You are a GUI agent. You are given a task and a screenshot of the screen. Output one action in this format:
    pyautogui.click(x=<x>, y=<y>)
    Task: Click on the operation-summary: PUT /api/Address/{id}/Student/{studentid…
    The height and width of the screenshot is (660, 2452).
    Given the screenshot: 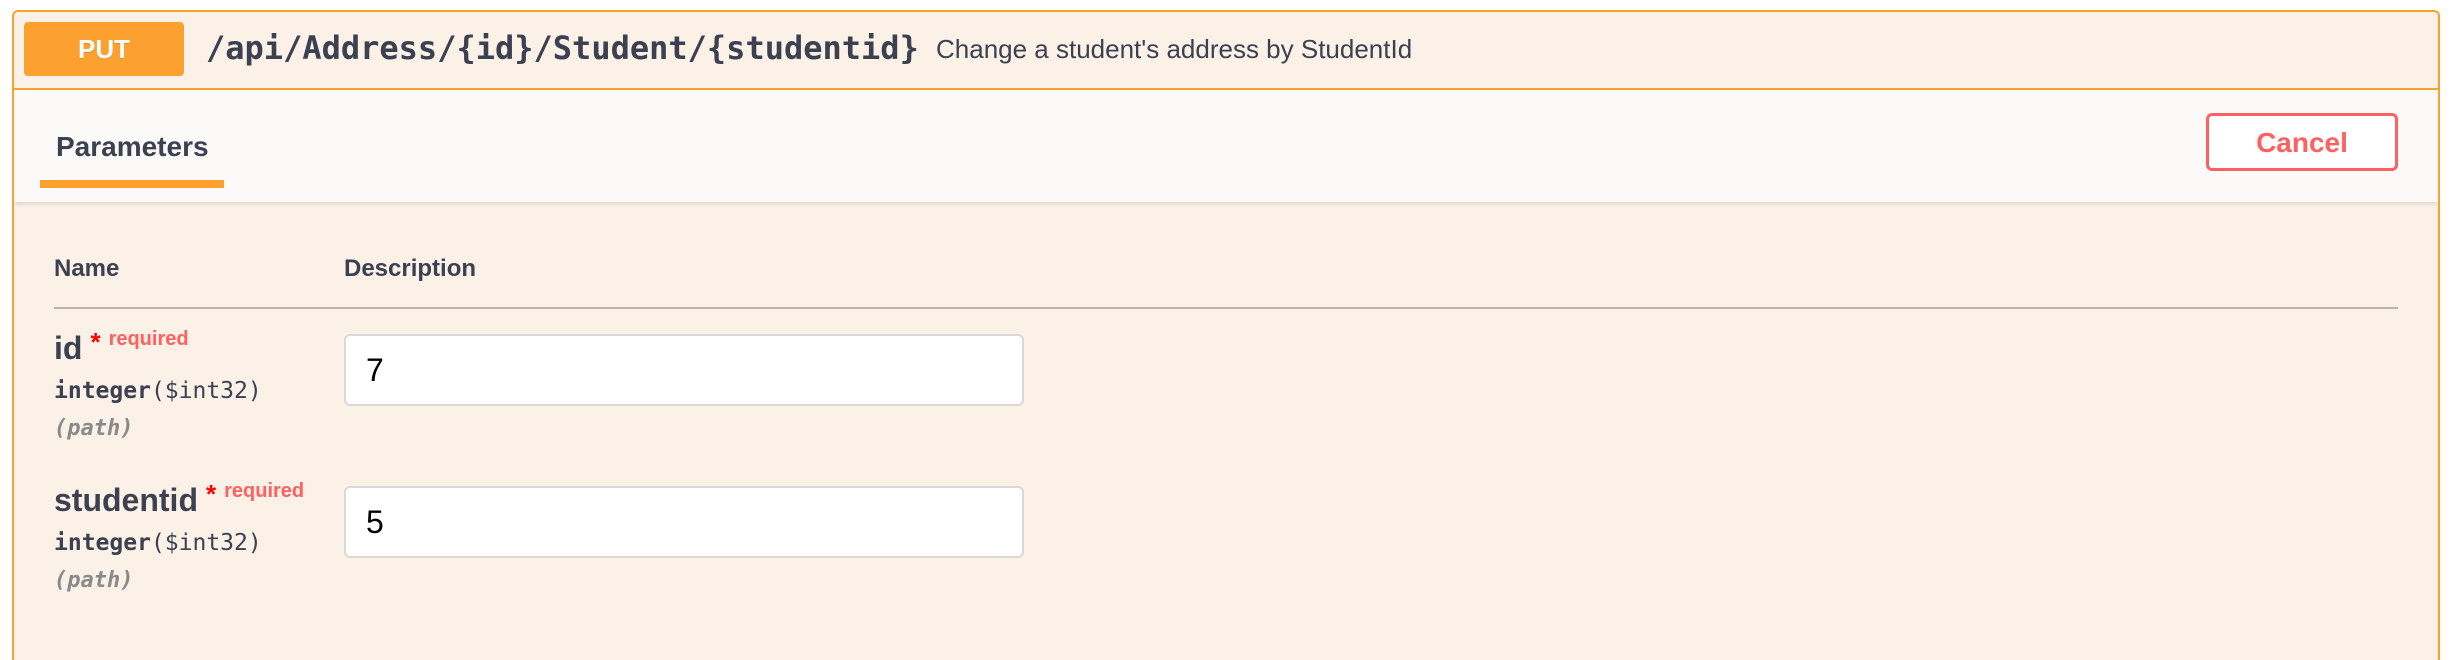 What is the action you would take?
    pyautogui.click(x=1226, y=51)
    